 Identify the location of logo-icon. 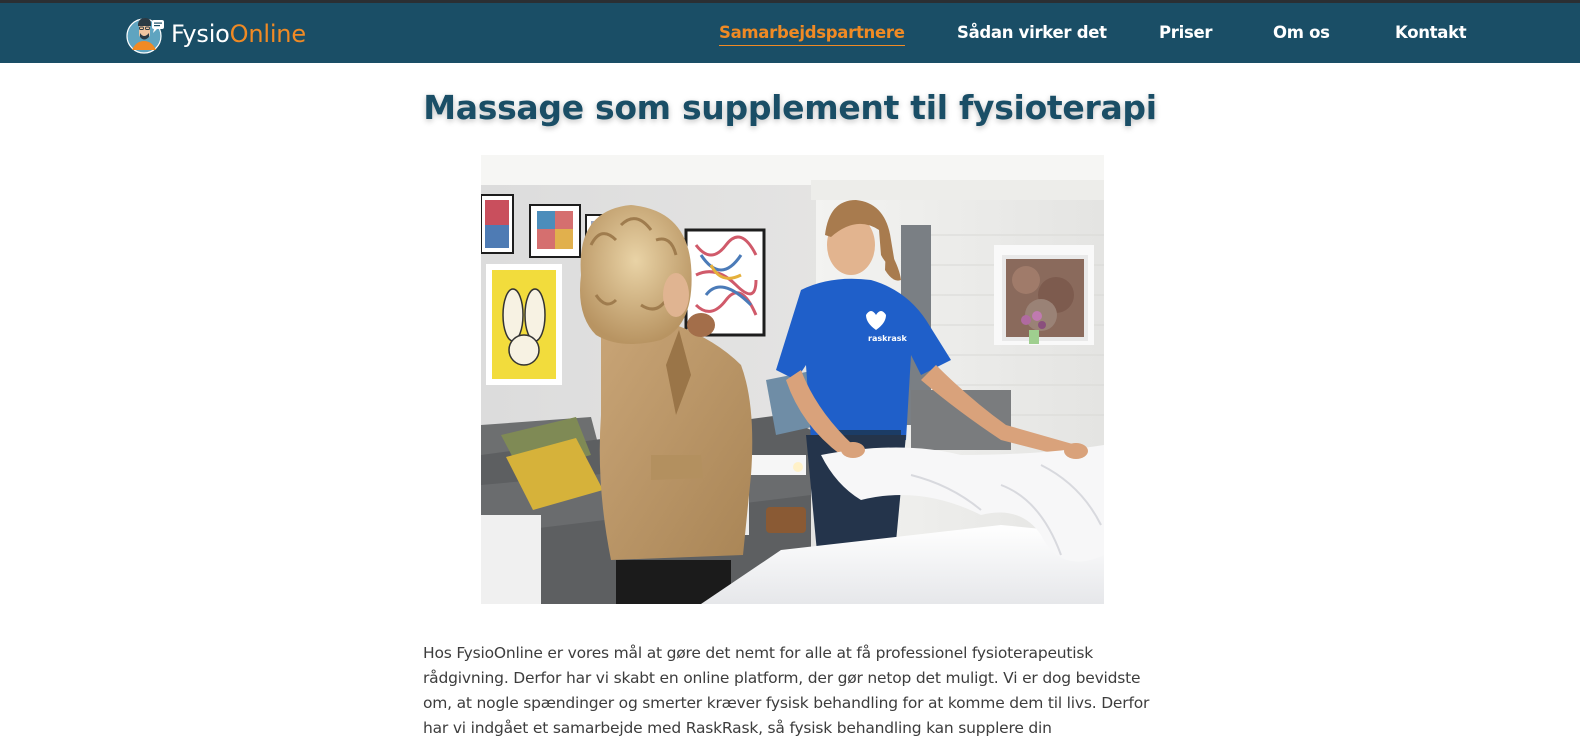
(145, 36).